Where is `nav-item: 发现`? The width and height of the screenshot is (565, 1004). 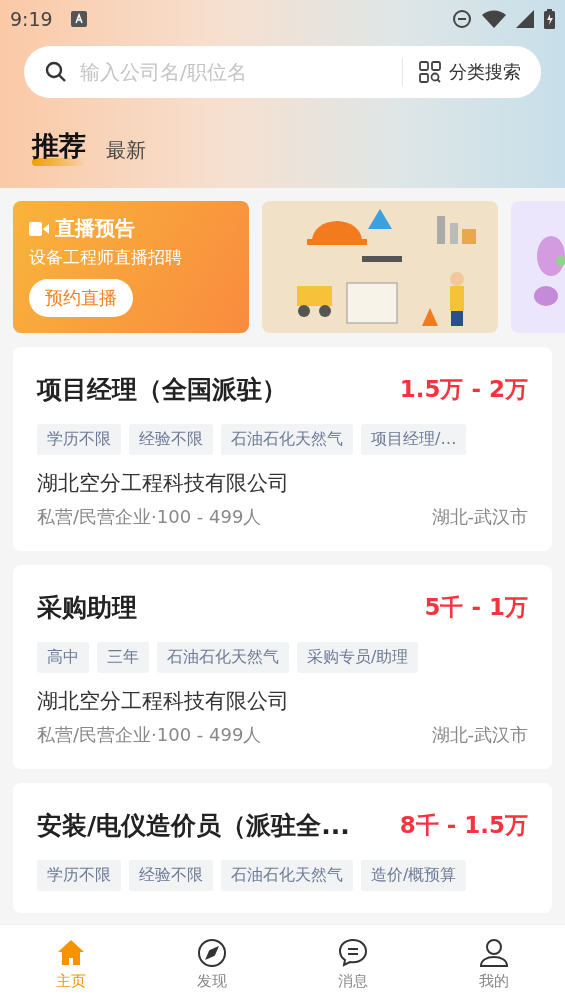 nav-item: 发现 is located at coordinates (212, 964).